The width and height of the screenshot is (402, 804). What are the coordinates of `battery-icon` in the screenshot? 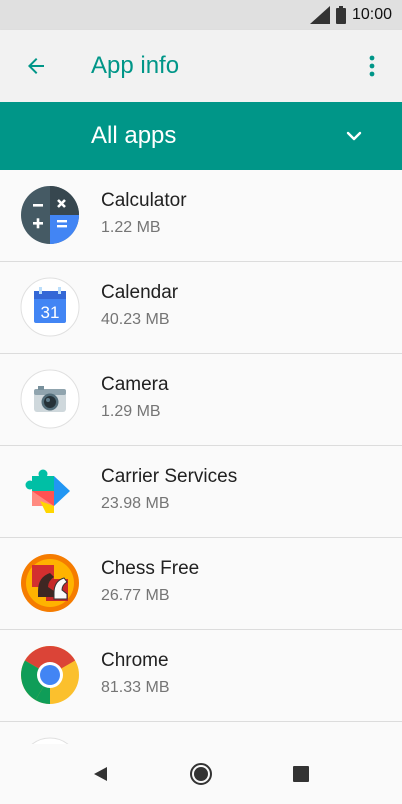 It's located at (340, 15).